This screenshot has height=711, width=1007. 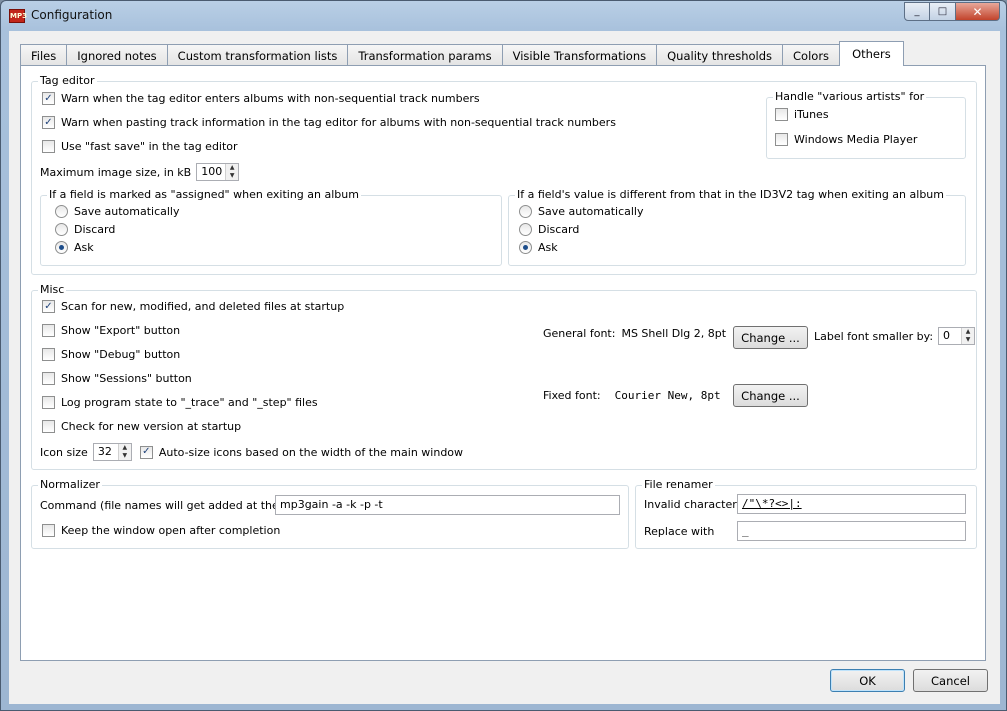 I want to click on file-renamer-legend: File renamer, so click(x=678, y=484).